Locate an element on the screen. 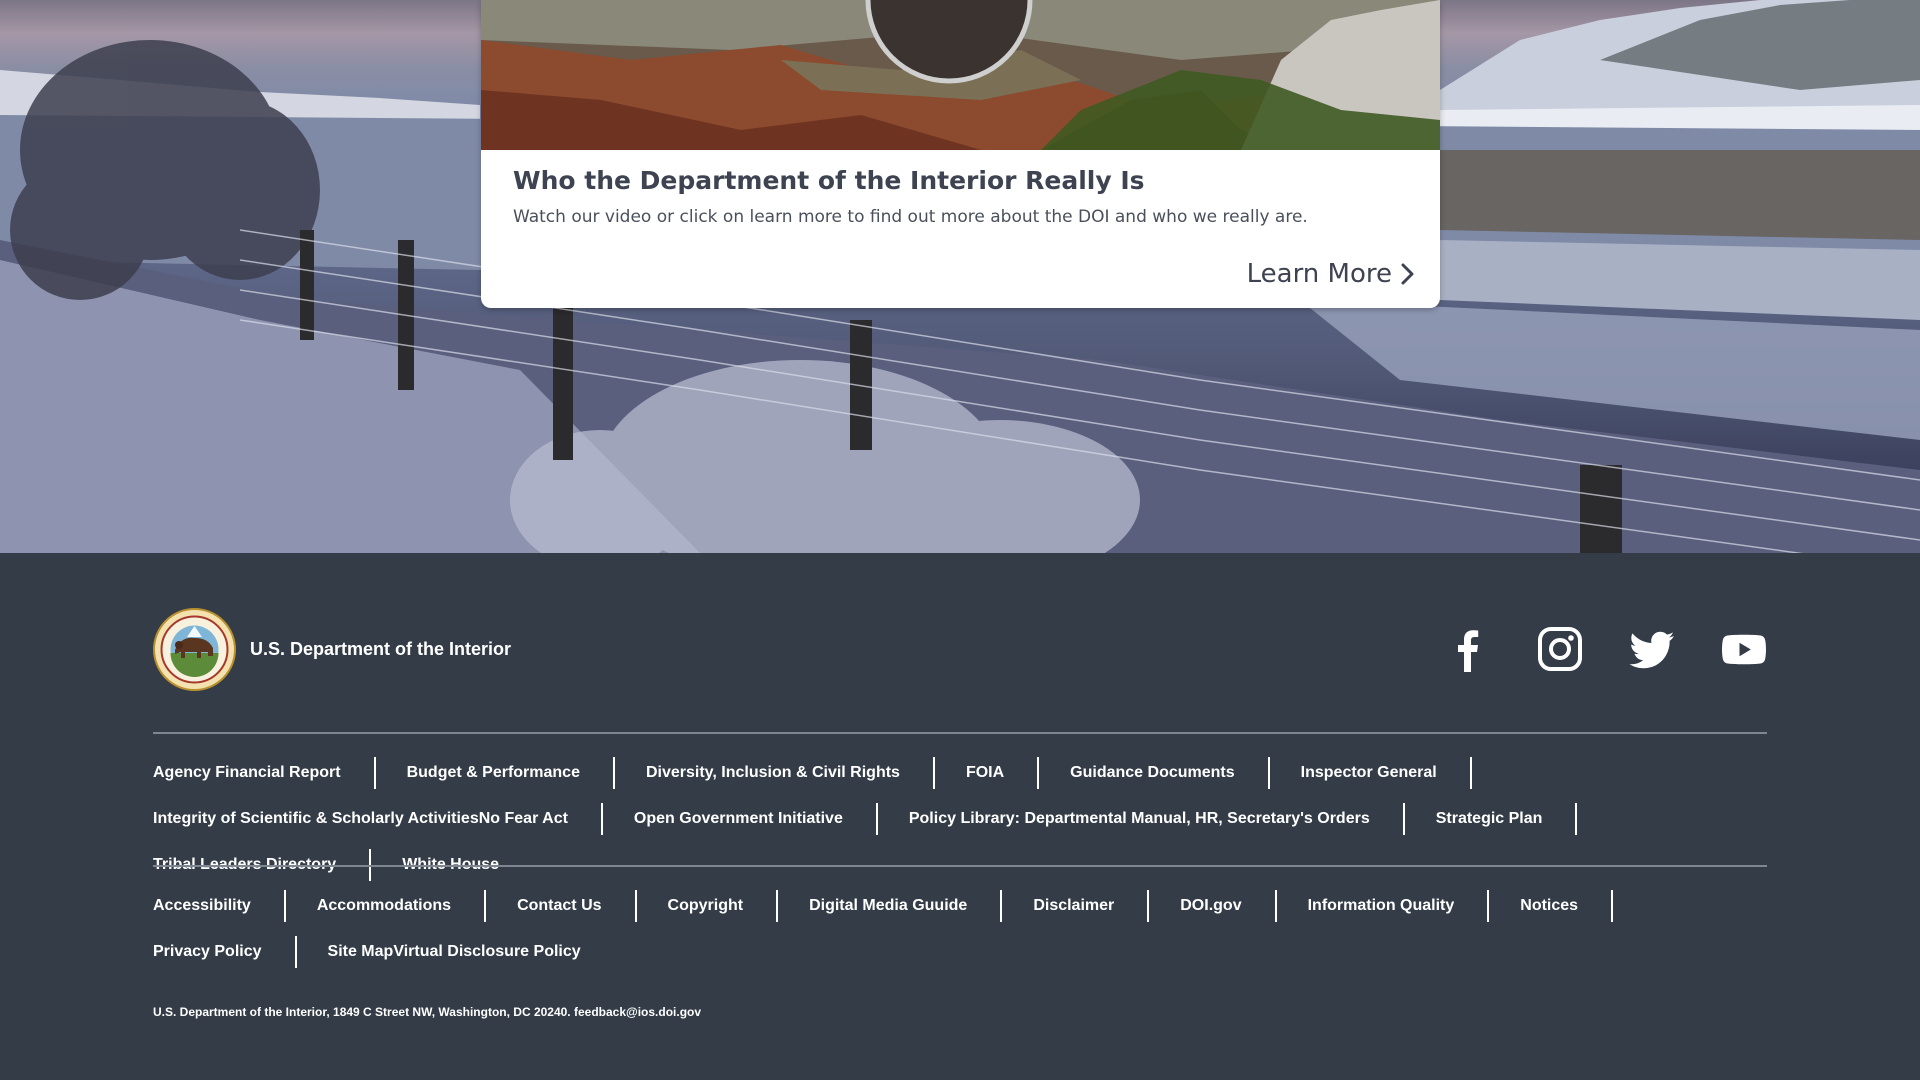 The image size is (1920, 1080). footer-link-information-quality: Information Quality is located at coordinates (1399, 906).